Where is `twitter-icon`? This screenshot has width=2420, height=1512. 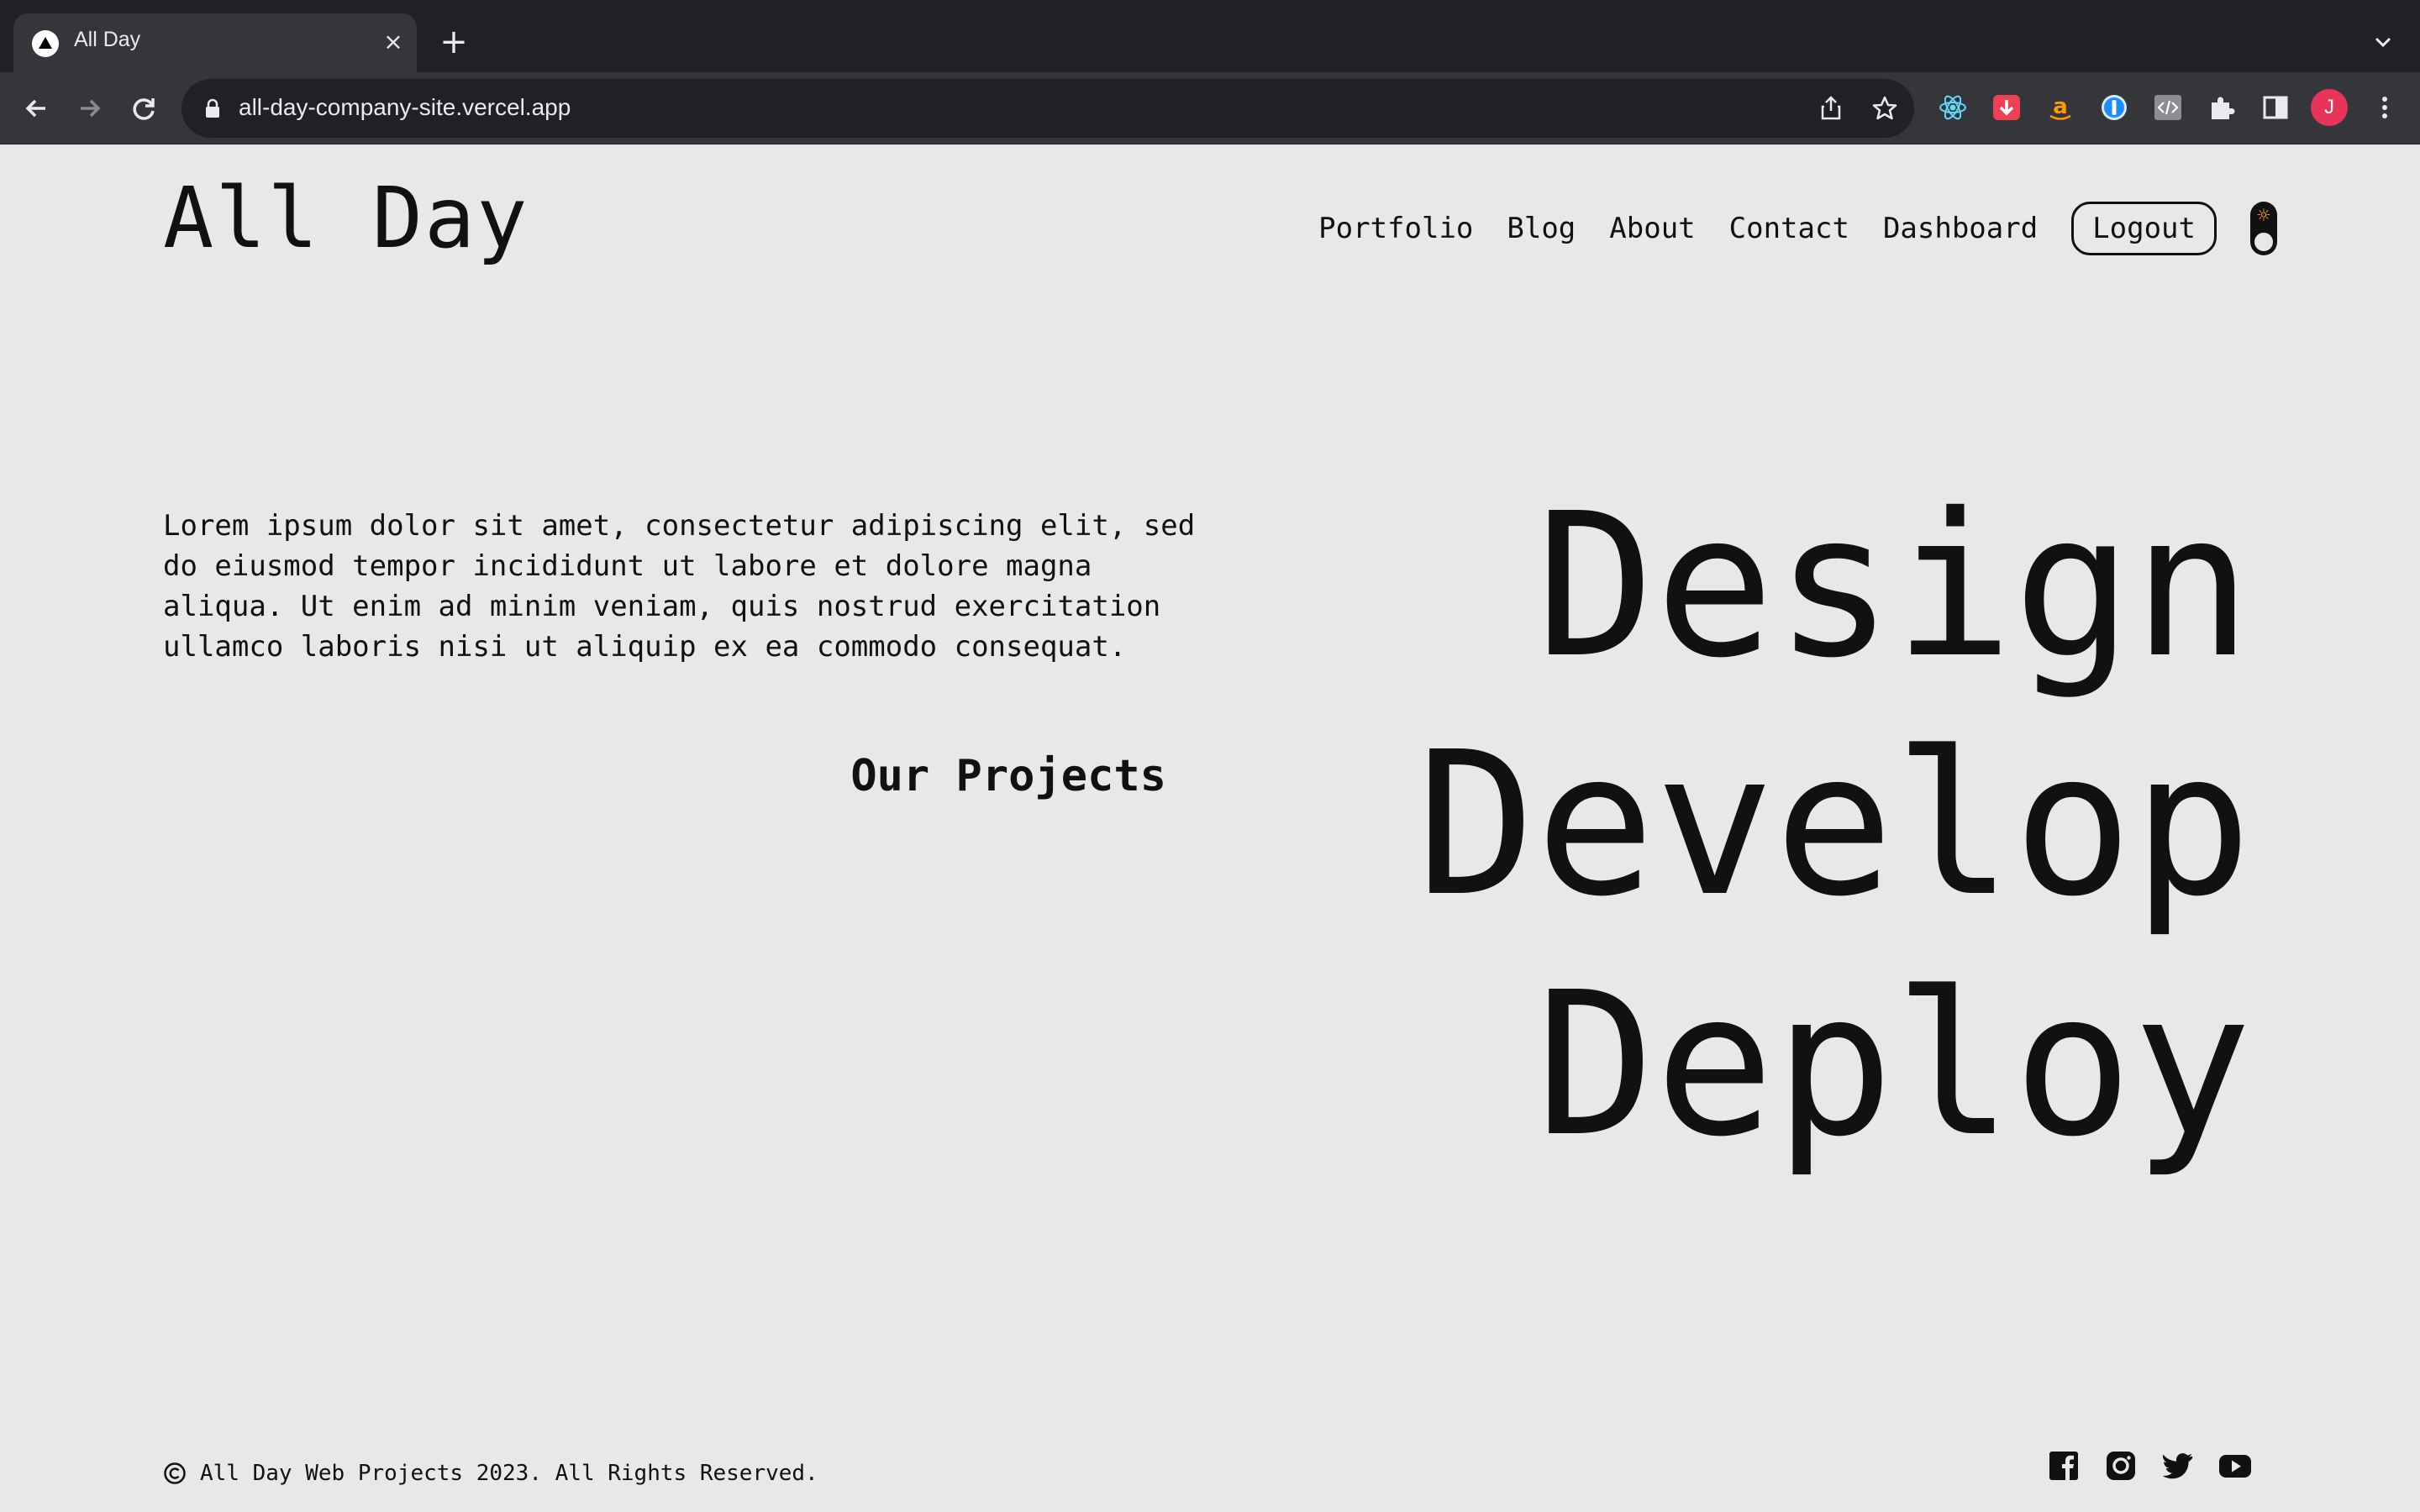 twitter-icon is located at coordinates (2178, 1466).